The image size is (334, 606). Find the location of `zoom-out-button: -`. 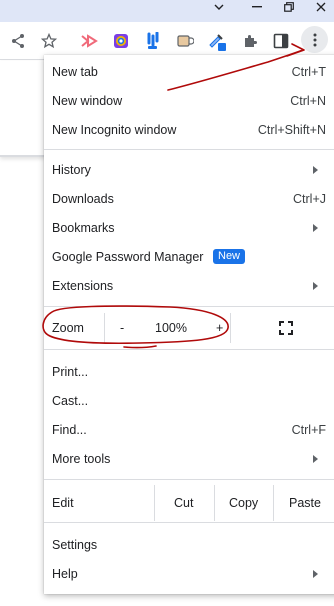

zoom-out-button: - is located at coordinates (122, 328).